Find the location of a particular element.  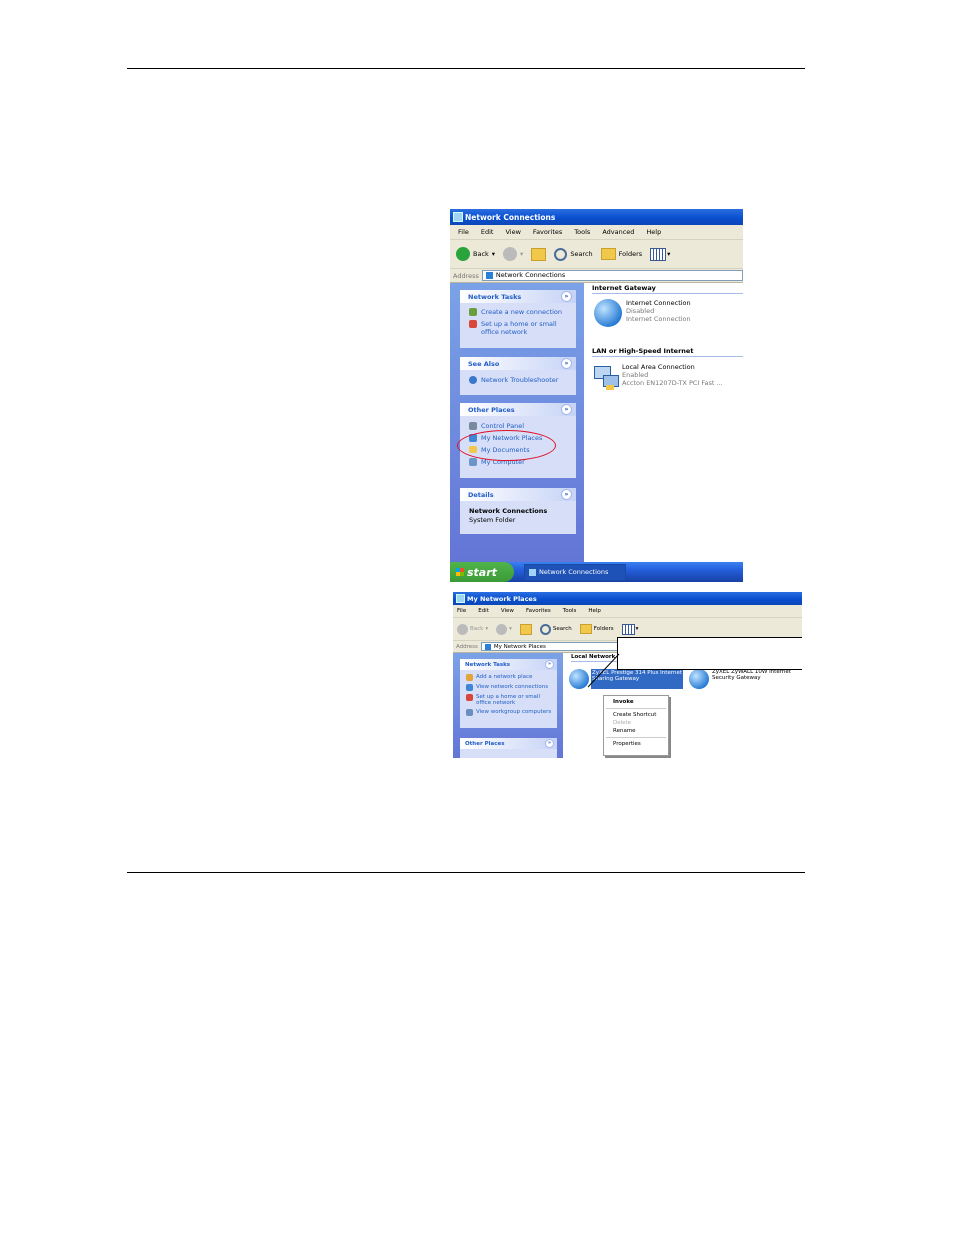

context-delete: Delete is located at coordinates (636, 723).